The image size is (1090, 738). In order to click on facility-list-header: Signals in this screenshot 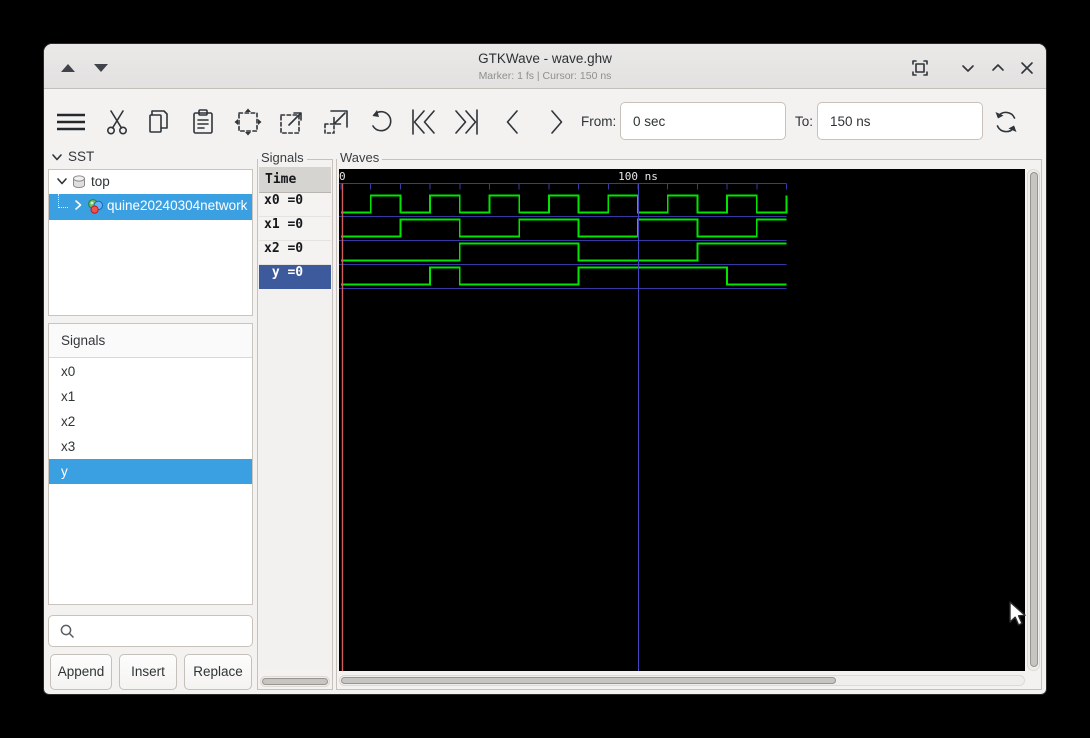, I will do `click(150, 341)`.